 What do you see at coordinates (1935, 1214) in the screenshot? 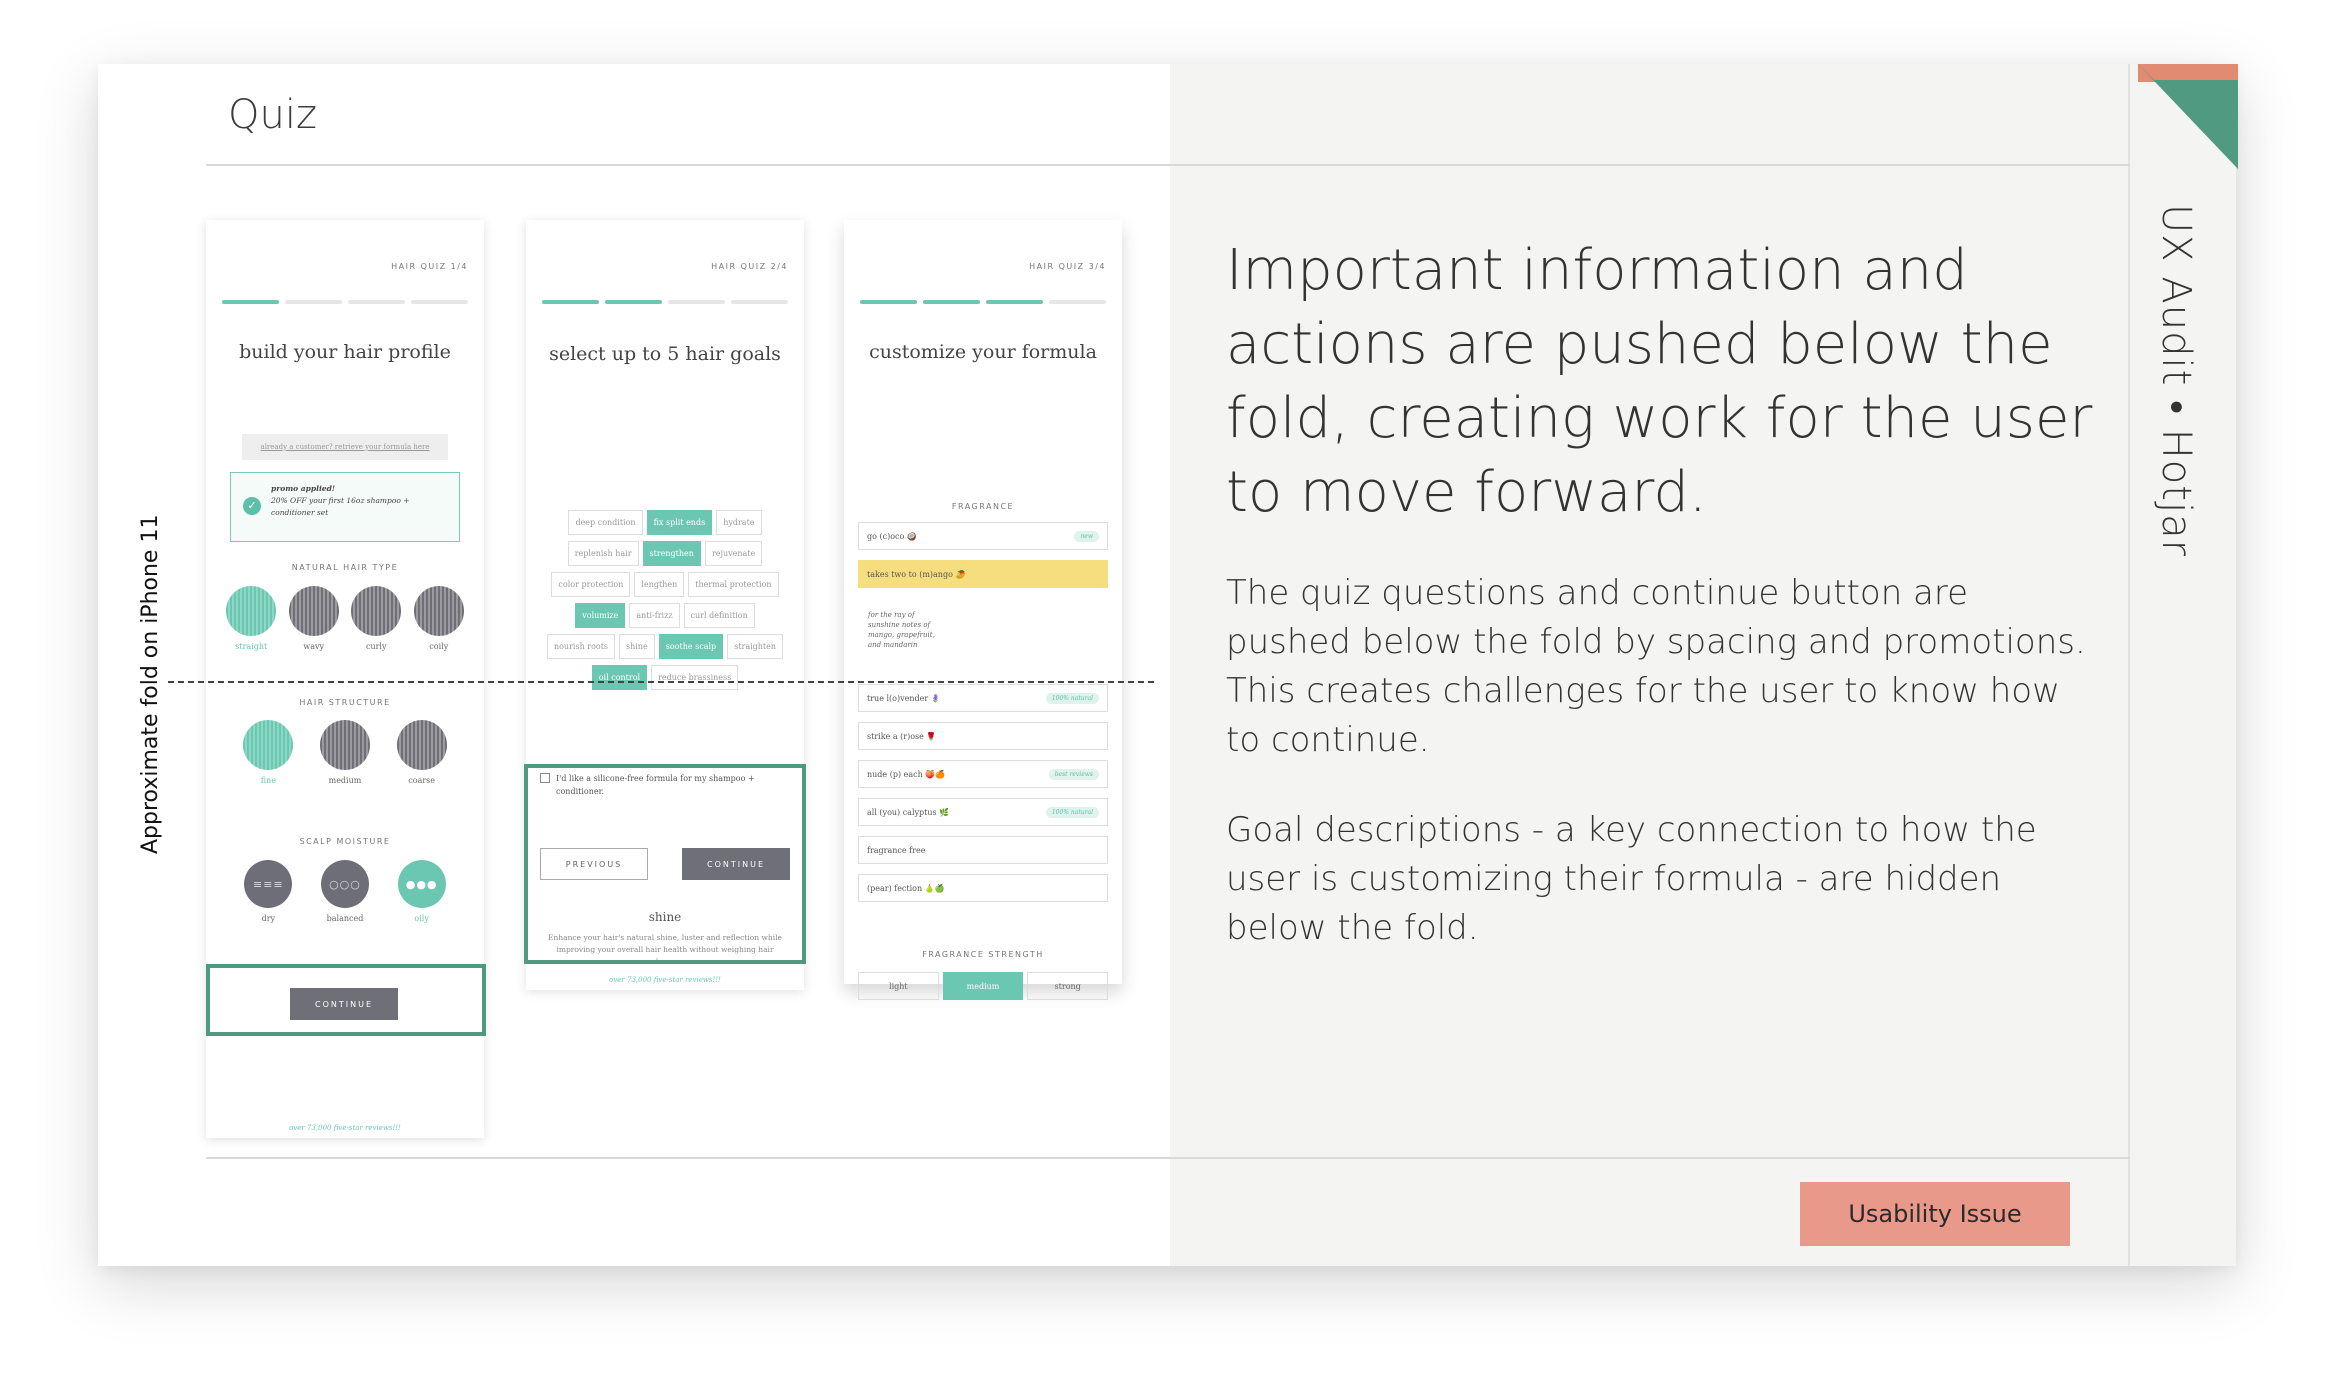
I see `usability-issue-badge: Usability Issue` at bounding box center [1935, 1214].